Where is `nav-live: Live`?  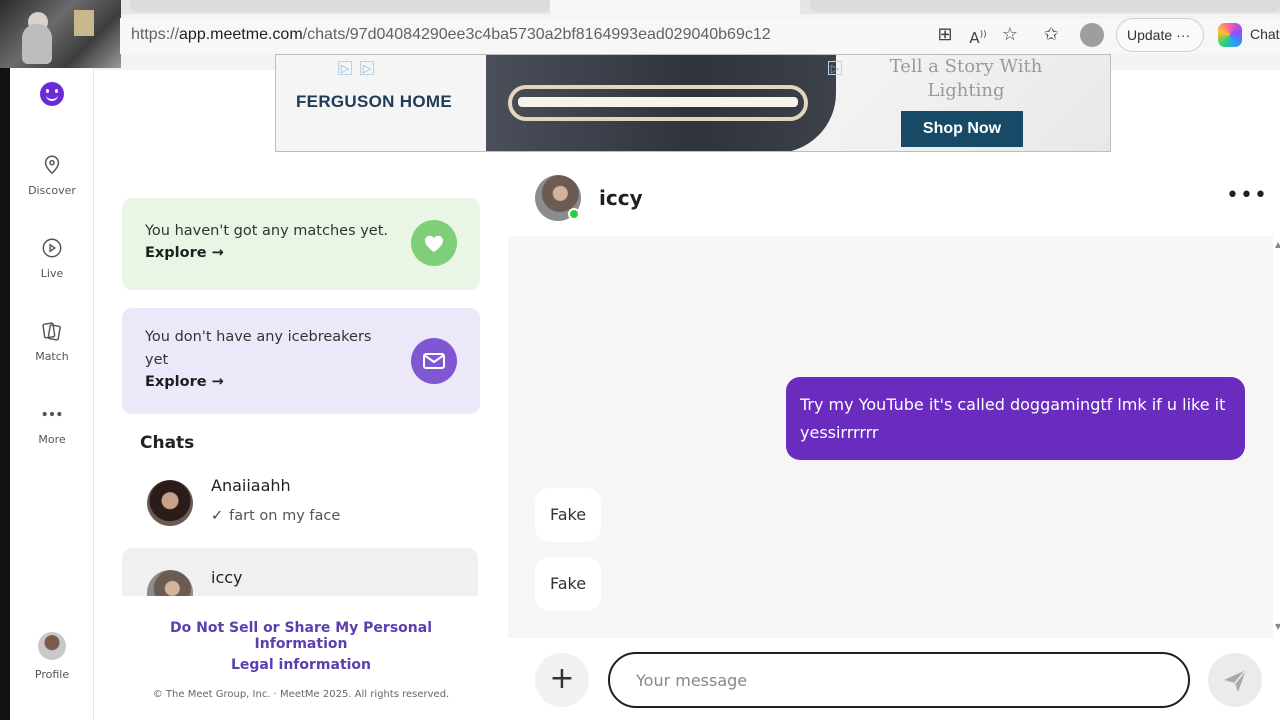
nav-live: Live is located at coordinates (52, 258).